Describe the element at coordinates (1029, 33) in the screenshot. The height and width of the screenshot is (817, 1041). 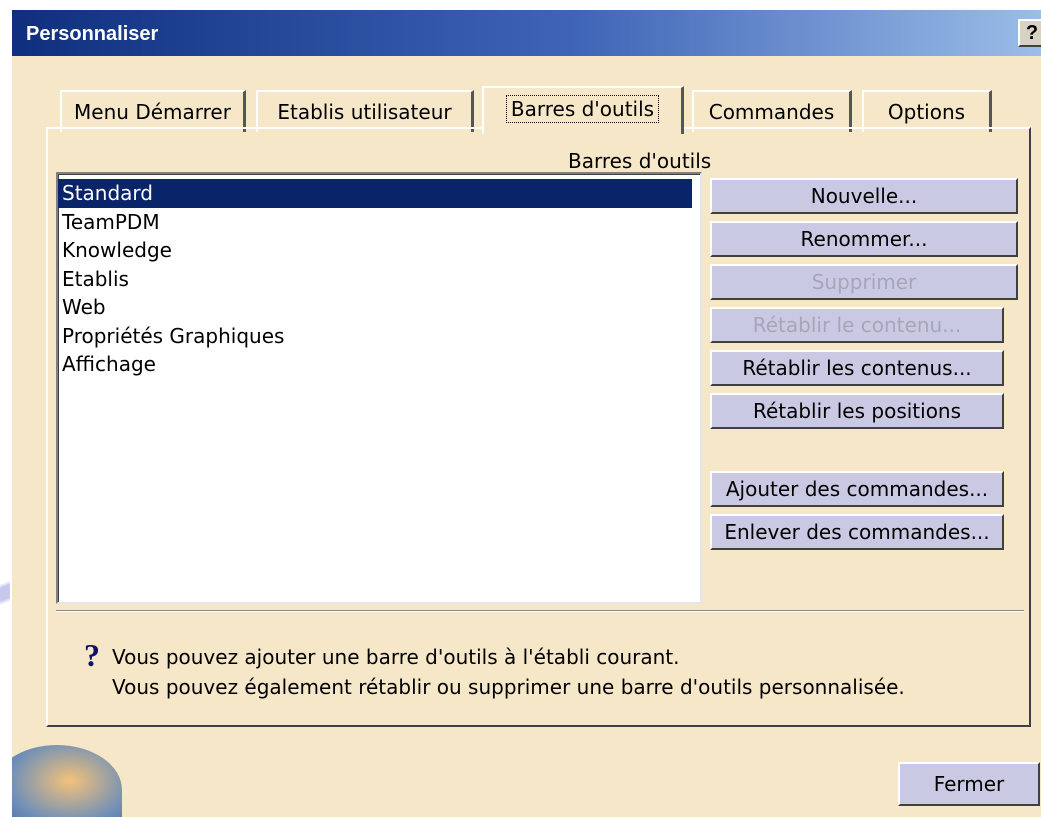
I see `help-button: ?` at that location.